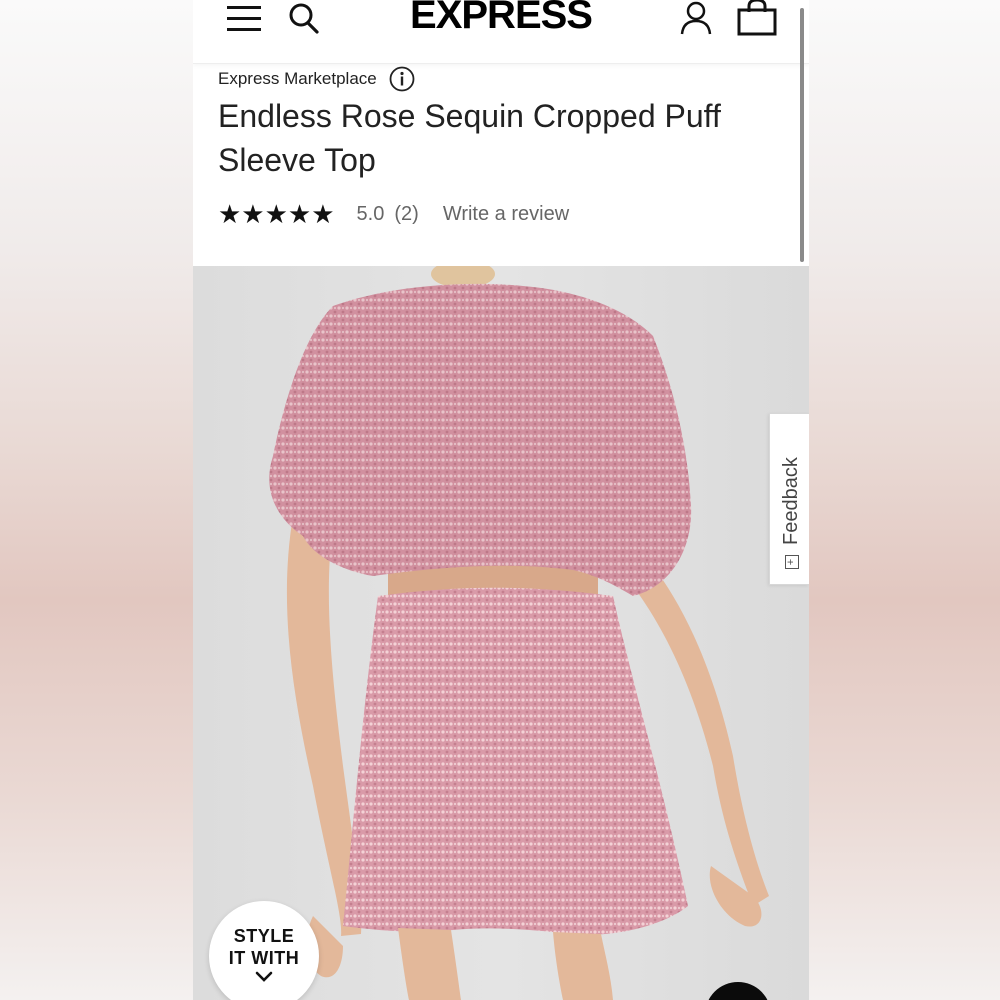  Describe the element at coordinates (264, 936) in the screenshot. I see `style-it-with-line1: STYLE` at that location.